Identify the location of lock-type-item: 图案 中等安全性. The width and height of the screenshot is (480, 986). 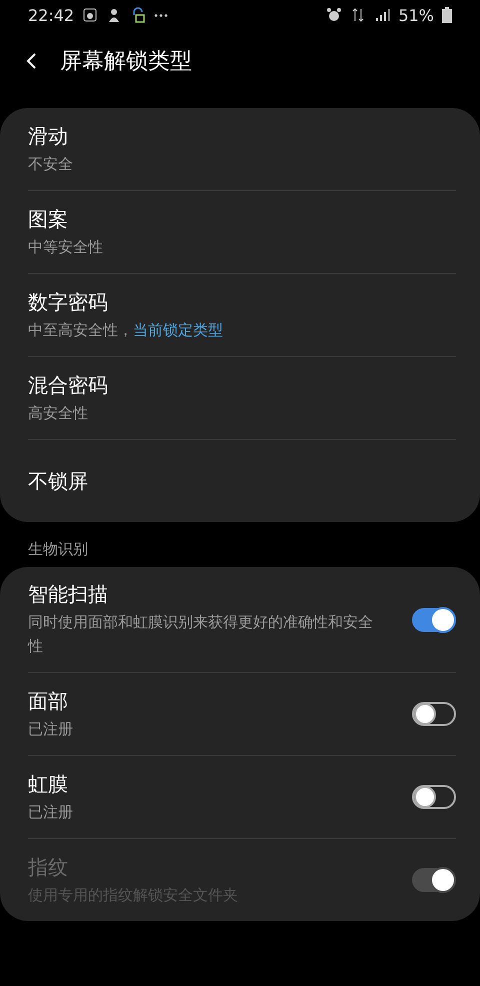
(242, 232).